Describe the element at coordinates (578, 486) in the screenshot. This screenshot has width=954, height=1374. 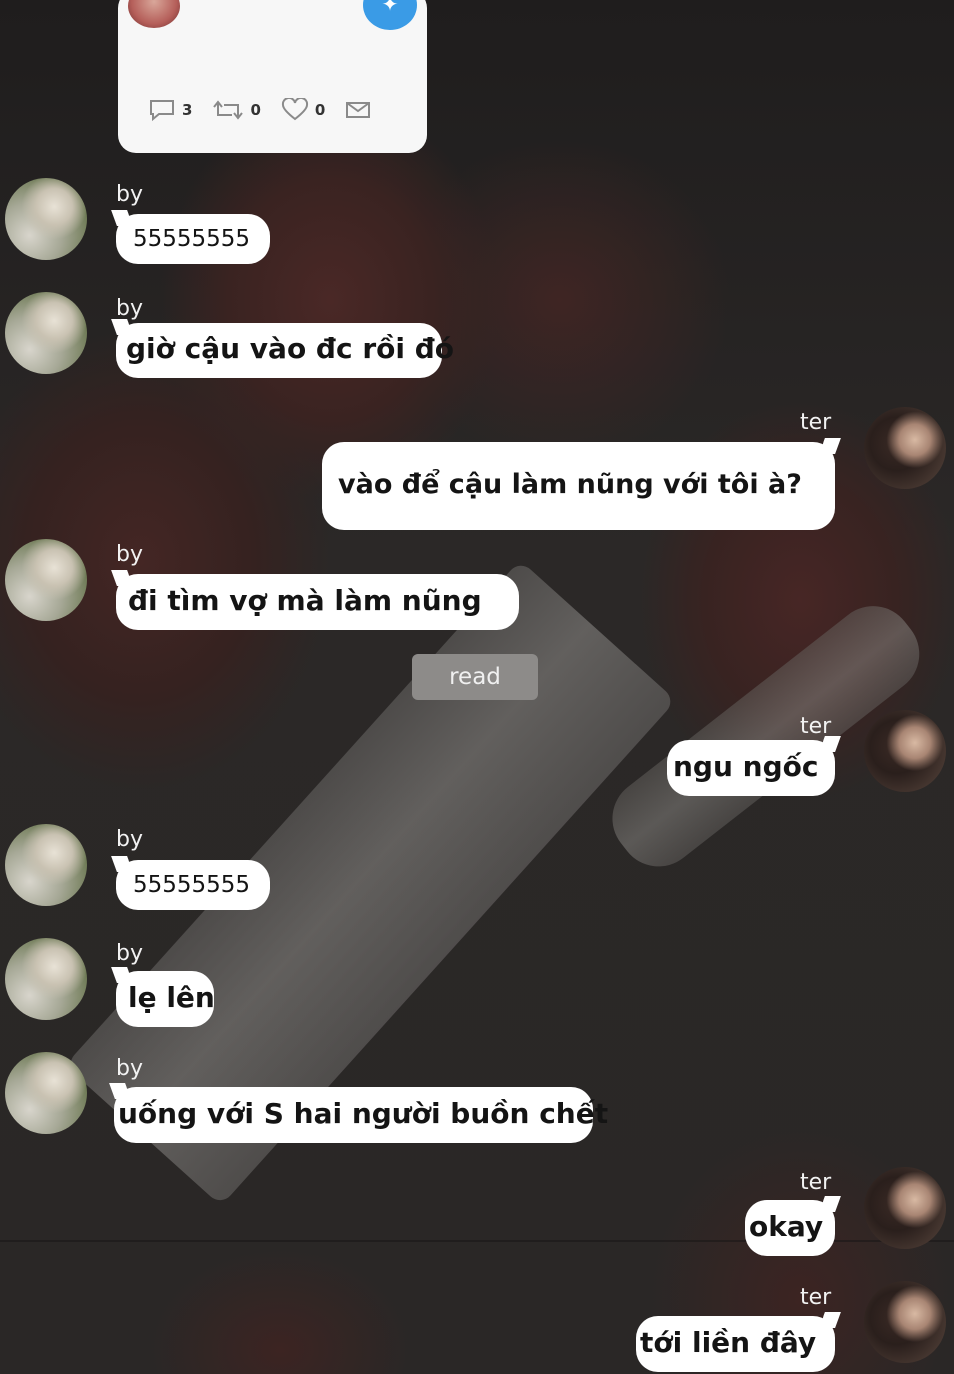
I see `message-bubble: vào để cậu làm nũng với tôi à?` at that location.